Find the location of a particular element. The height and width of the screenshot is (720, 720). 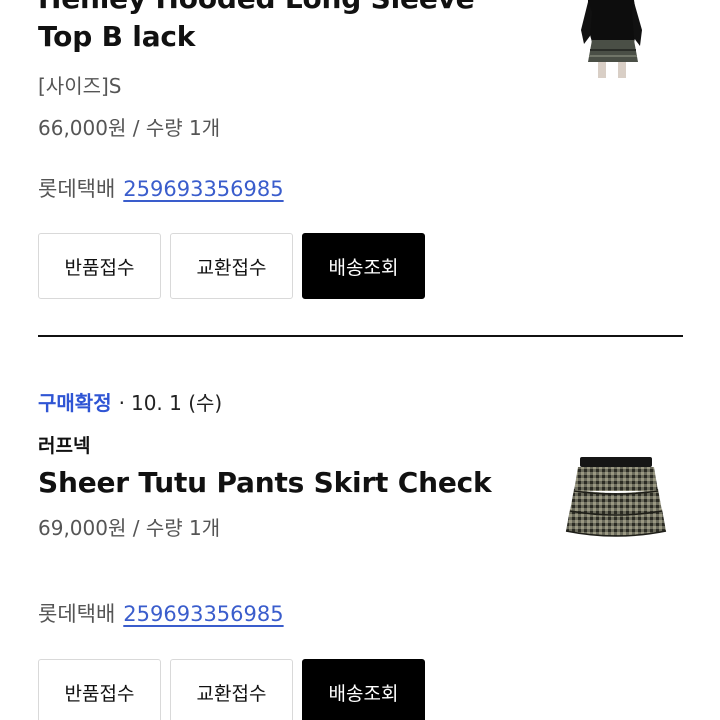

status-badge: 구매확정 is located at coordinates (75, 403).